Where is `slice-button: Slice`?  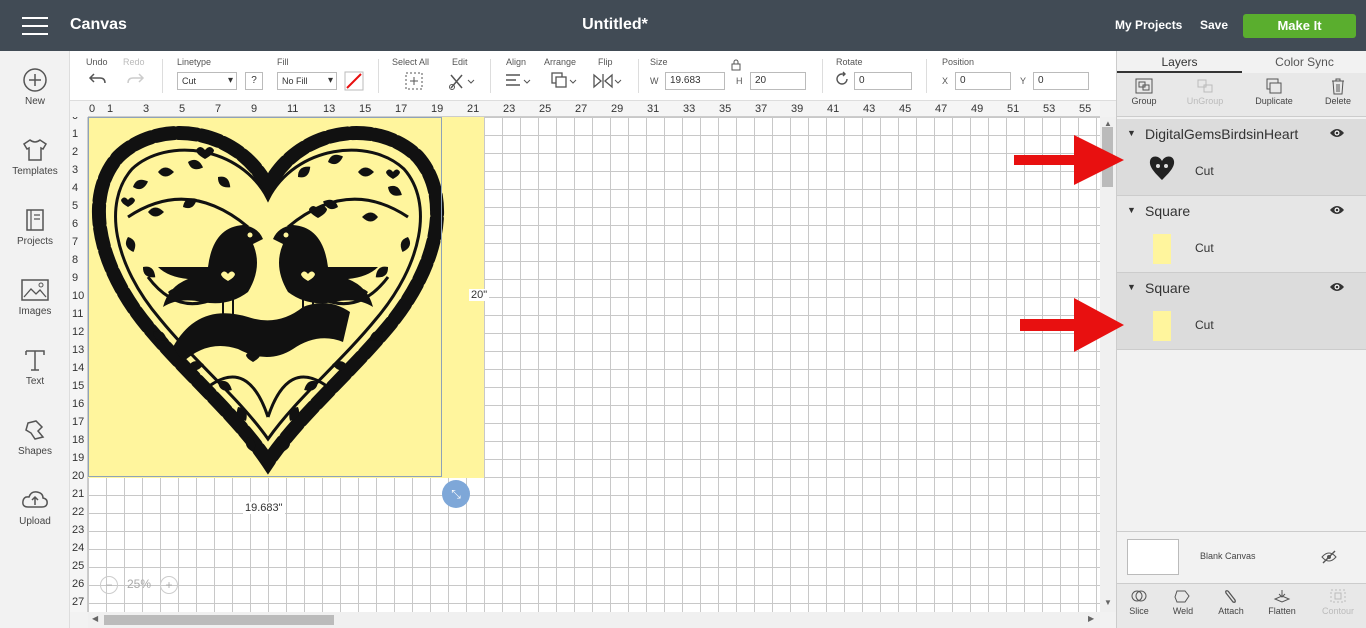 slice-button: Slice is located at coordinates (1139, 602).